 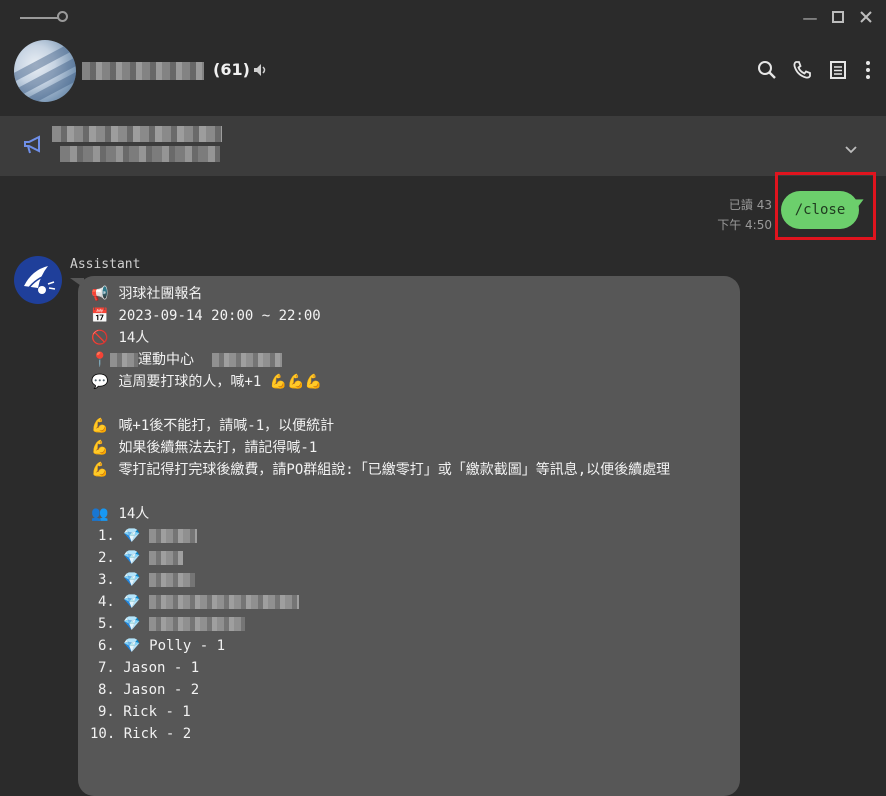 I want to click on close-icon, so click(x=866, y=18).